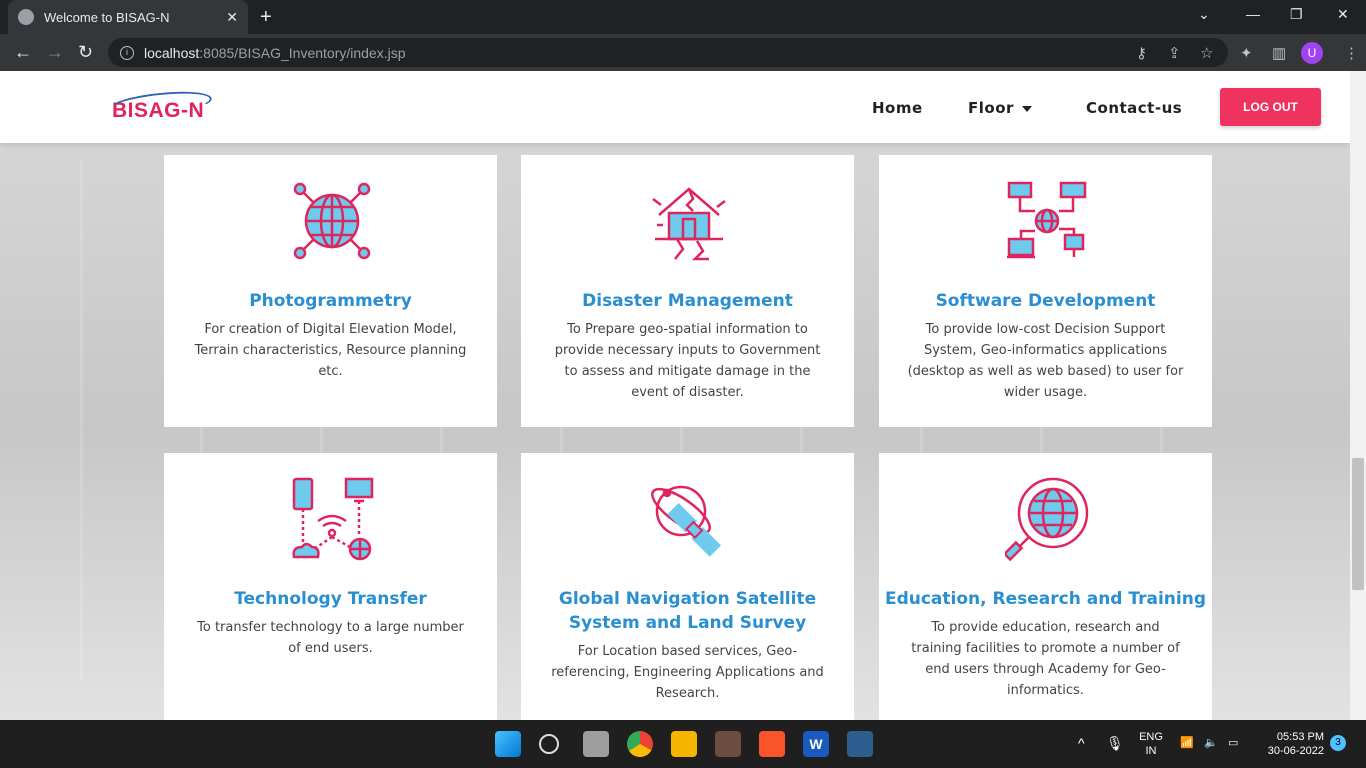  Describe the element at coordinates (683, 17) in the screenshot. I see `browser-tab-strip: Welcome to BISAG-N ✕ + ⌄ — ❐ ✕` at that location.